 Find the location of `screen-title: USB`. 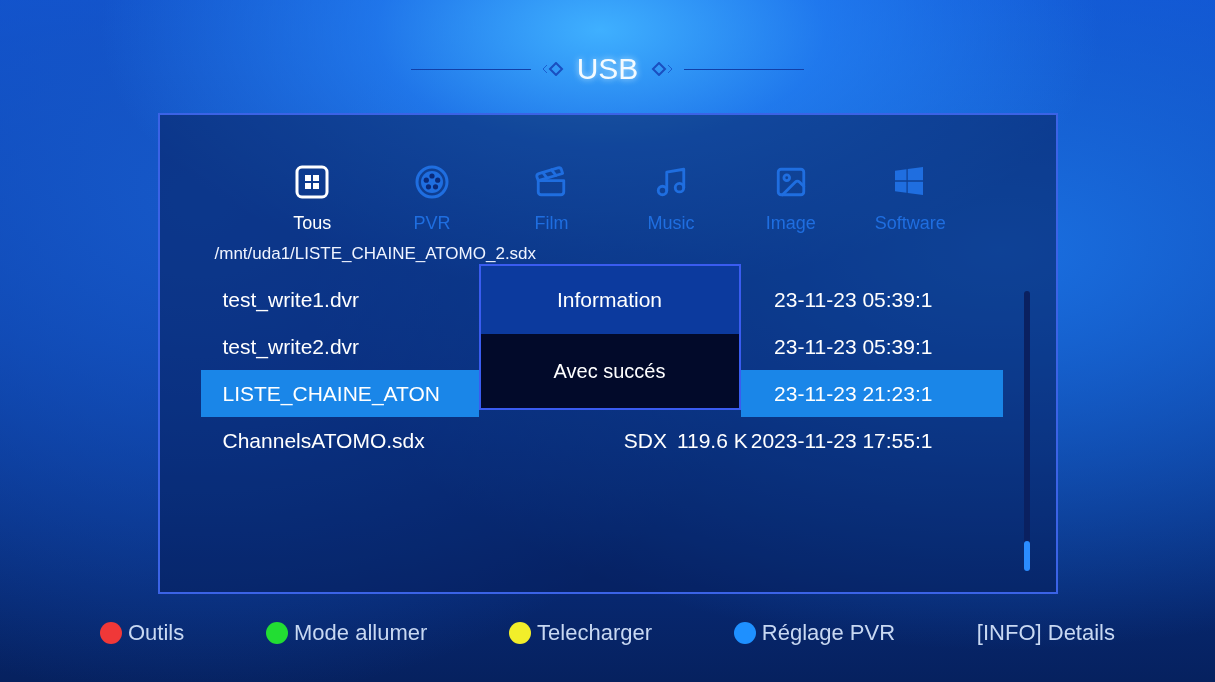

screen-title: USB is located at coordinates (607, 69).